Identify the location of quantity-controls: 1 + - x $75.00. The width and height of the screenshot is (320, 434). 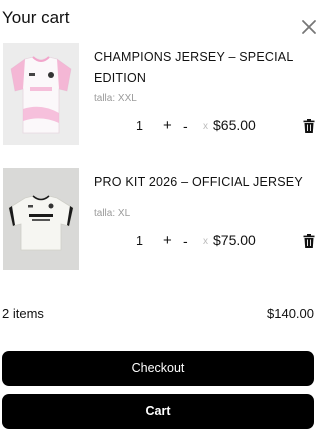
(226, 241).